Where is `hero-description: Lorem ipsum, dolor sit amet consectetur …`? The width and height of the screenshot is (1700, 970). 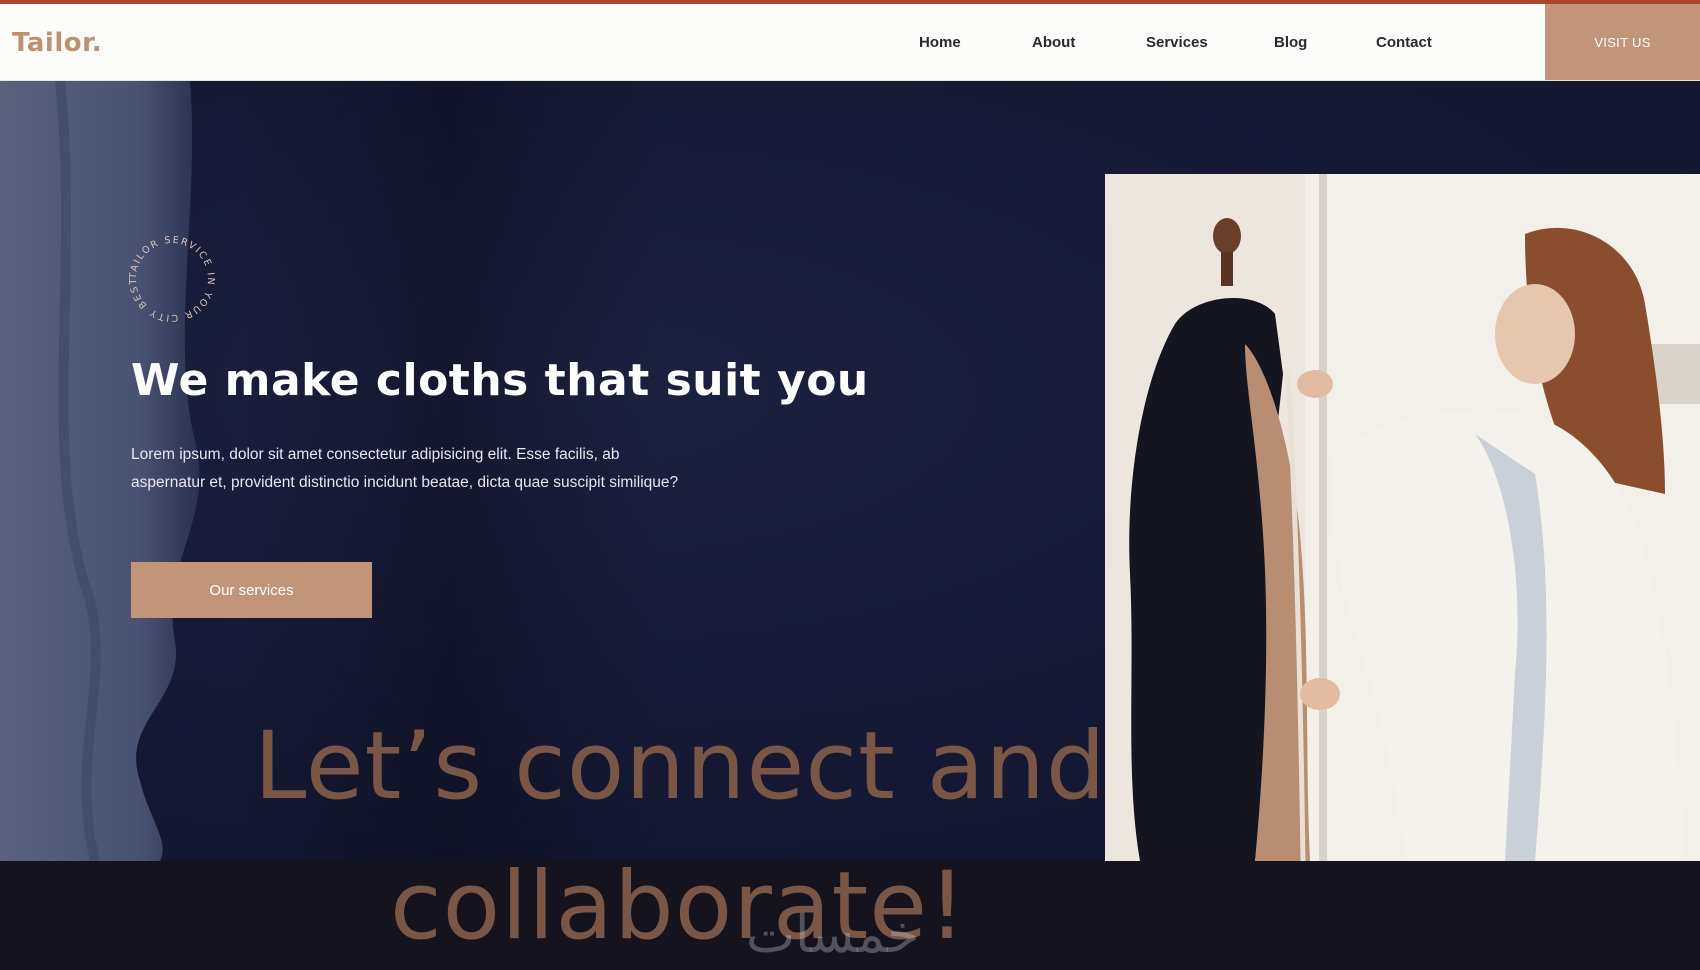 hero-description: Lorem ipsum, dolor sit amet consectetur … is located at coordinates (405, 468).